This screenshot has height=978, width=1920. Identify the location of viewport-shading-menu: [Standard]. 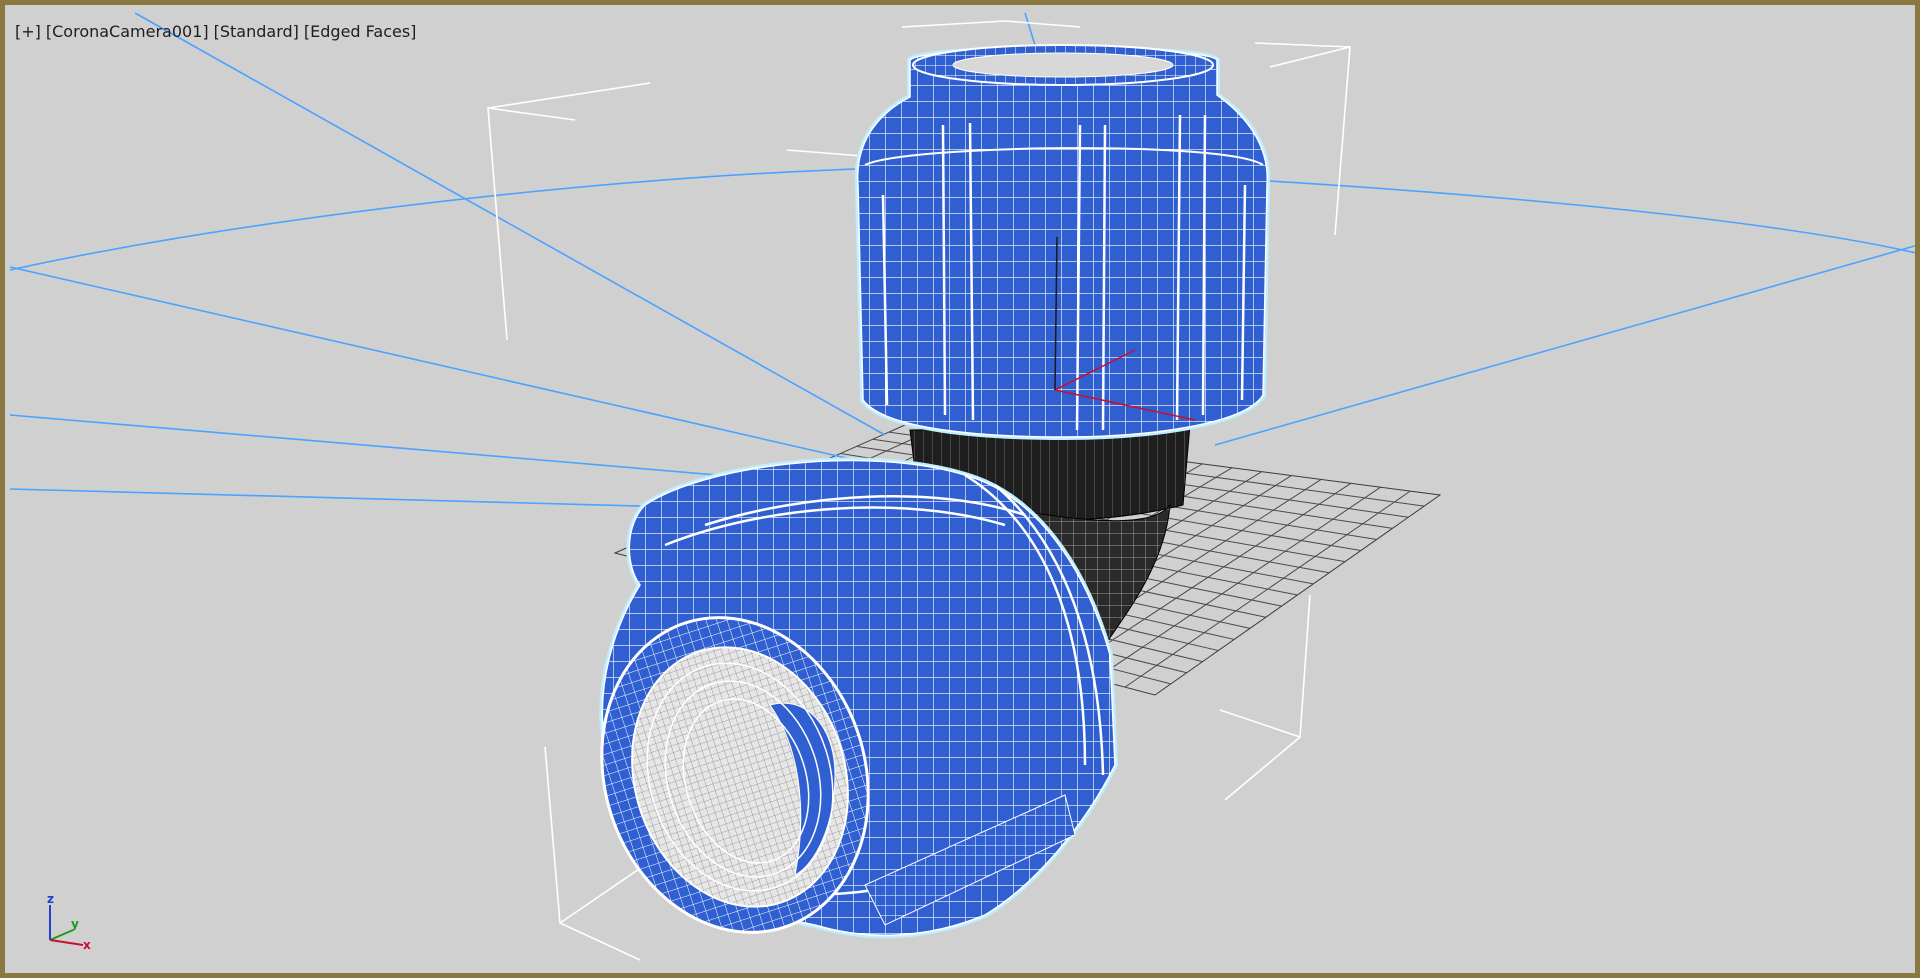
(256, 31).